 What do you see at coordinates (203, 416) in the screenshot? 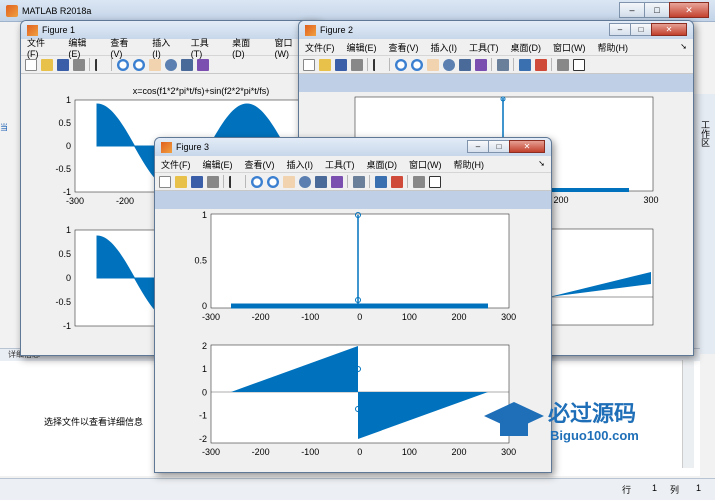
I see `figure3-bottom-ytick: -1` at bounding box center [203, 416].